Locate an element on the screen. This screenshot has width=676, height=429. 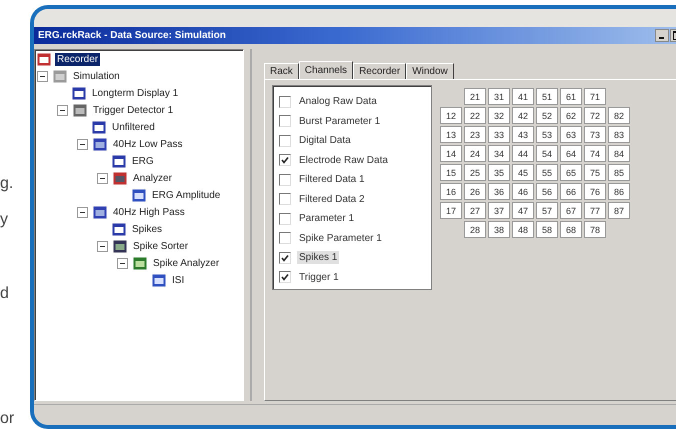
electrode-button: 78 is located at coordinates (595, 229).